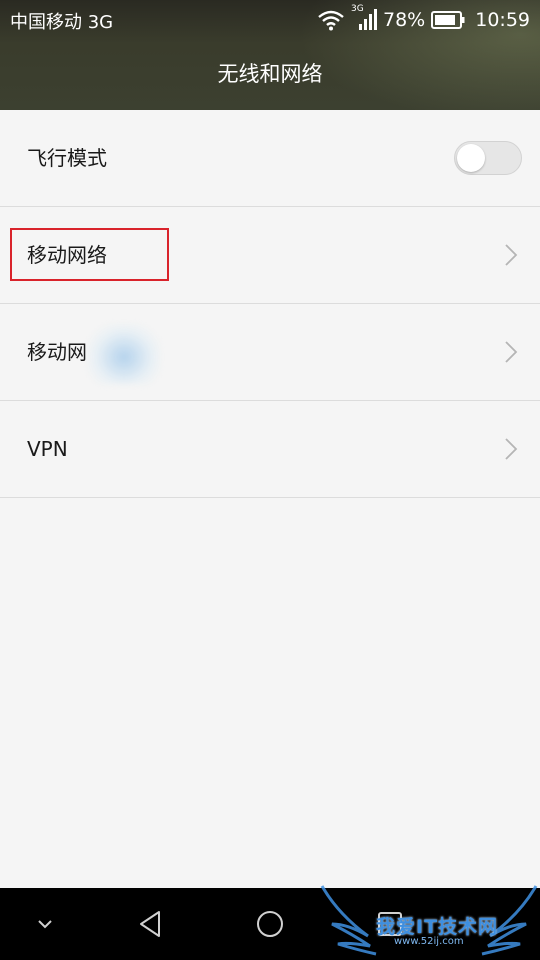  Describe the element at coordinates (488, 158) in the screenshot. I see `airplane-mode-toggle` at that location.